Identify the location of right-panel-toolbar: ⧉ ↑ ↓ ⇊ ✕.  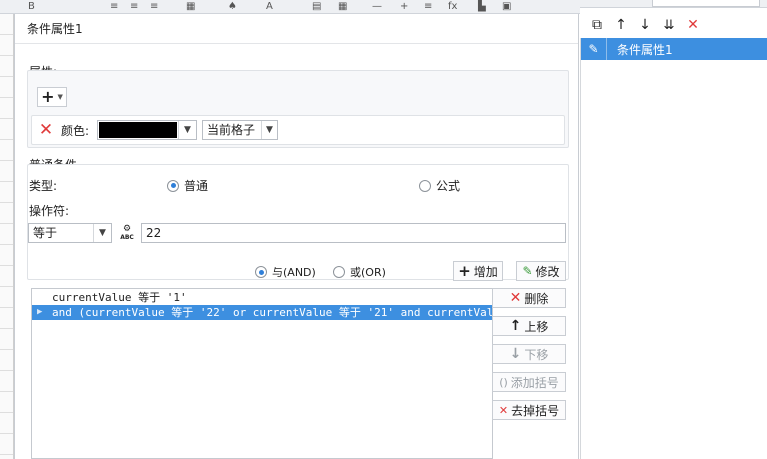
(673, 25).